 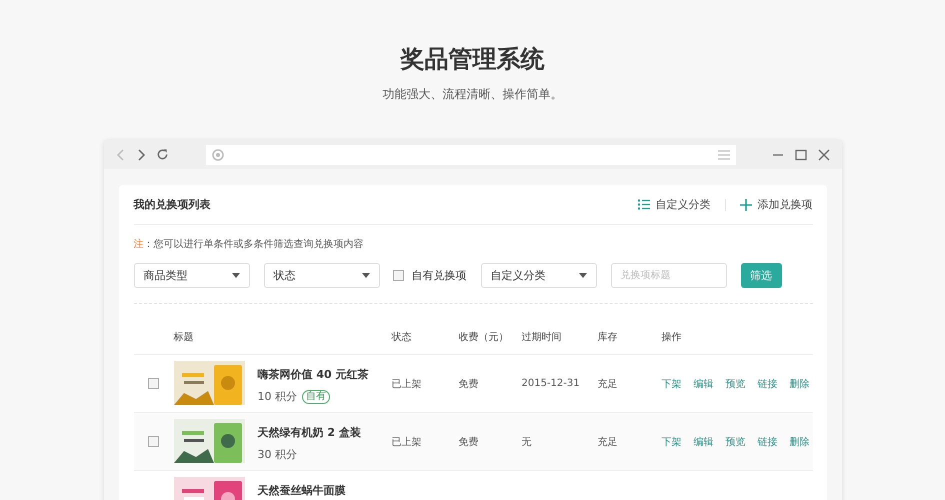 What do you see at coordinates (473, 94) in the screenshot?
I see `page-subtitle: 功能强大、流程清晰、操作简单。` at bounding box center [473, 94].